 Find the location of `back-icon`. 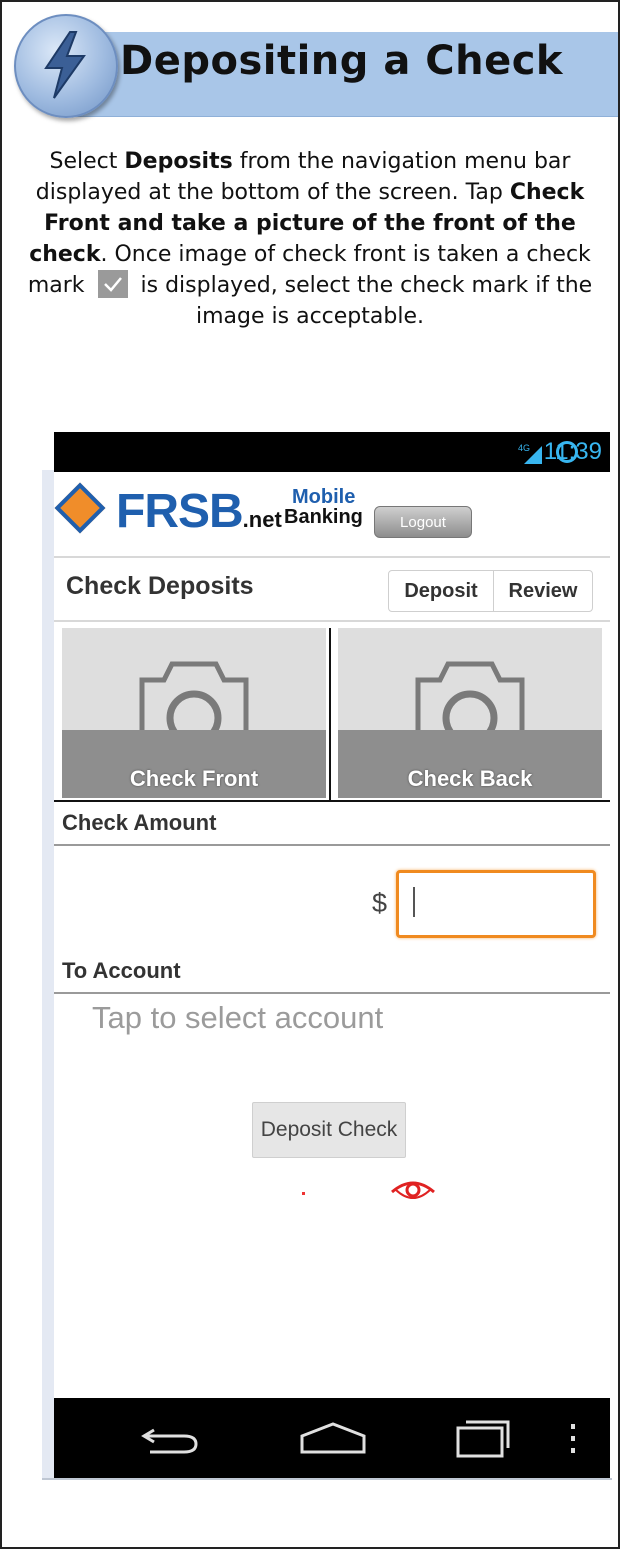

back-icon is located at coordinates (170, 1440).